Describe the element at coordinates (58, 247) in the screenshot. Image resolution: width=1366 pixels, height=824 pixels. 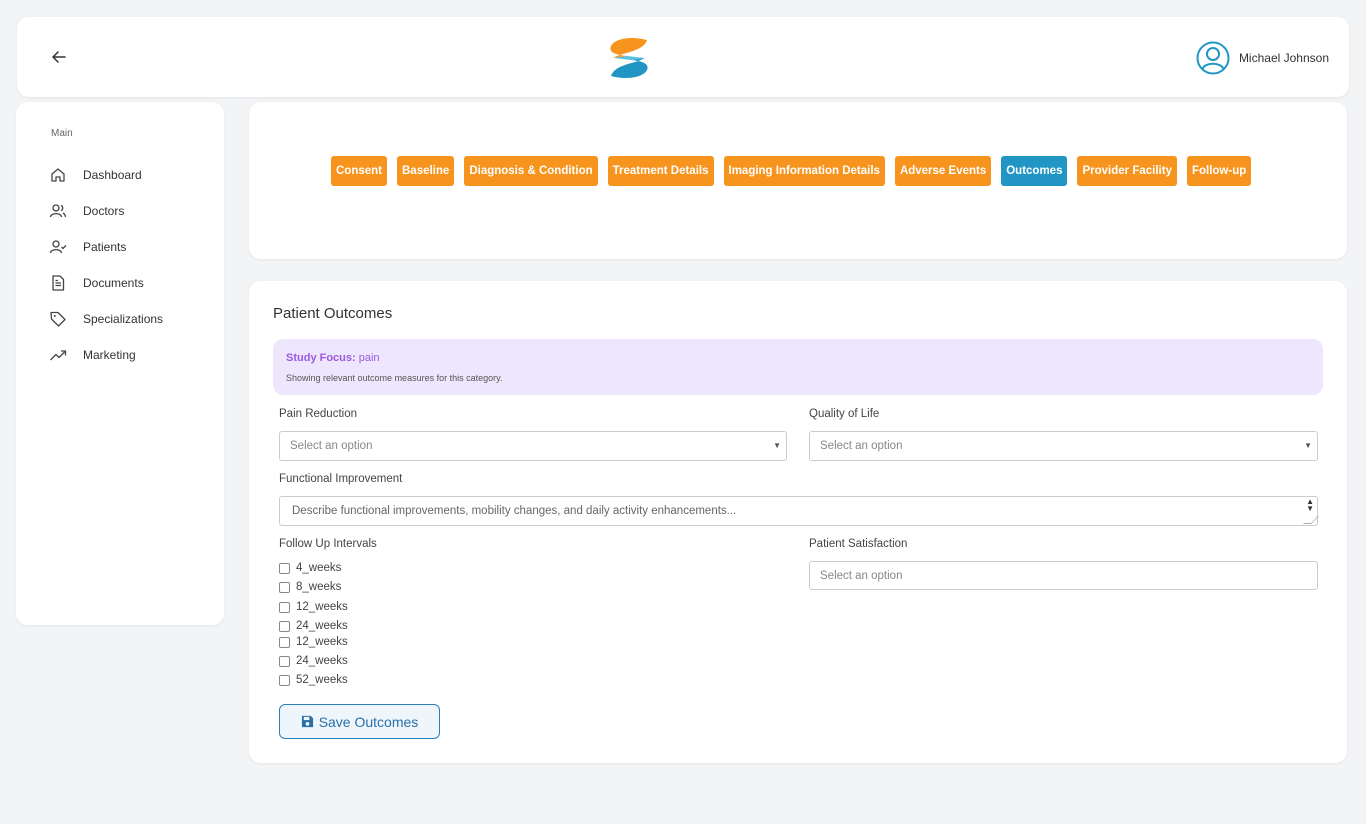
I see `user-check-icon` at that location.